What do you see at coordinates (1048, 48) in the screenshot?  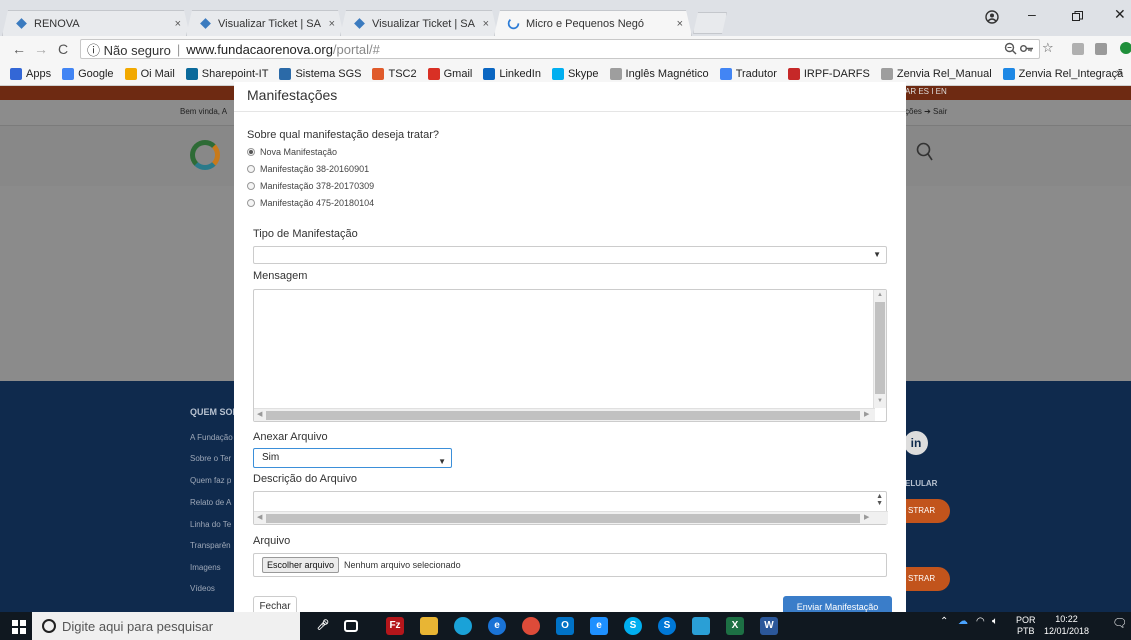 I see `bookmark-star-icon: ☆` at bounding box center [1048, 48].